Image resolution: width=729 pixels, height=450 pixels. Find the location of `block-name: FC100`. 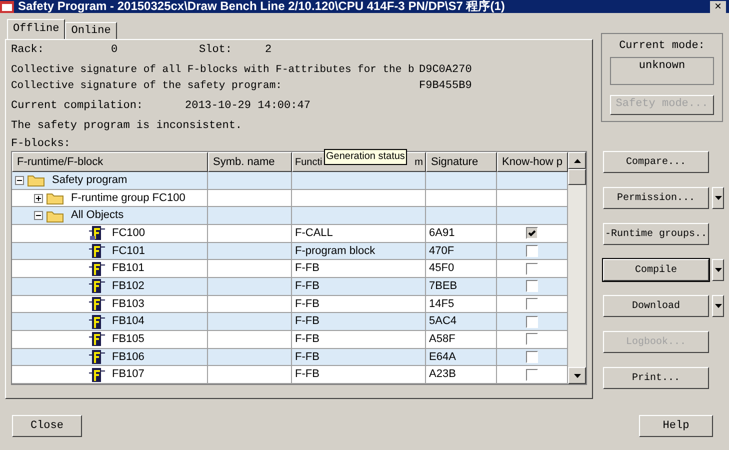

block-name: FC100 is located at coordinates (129, 233).